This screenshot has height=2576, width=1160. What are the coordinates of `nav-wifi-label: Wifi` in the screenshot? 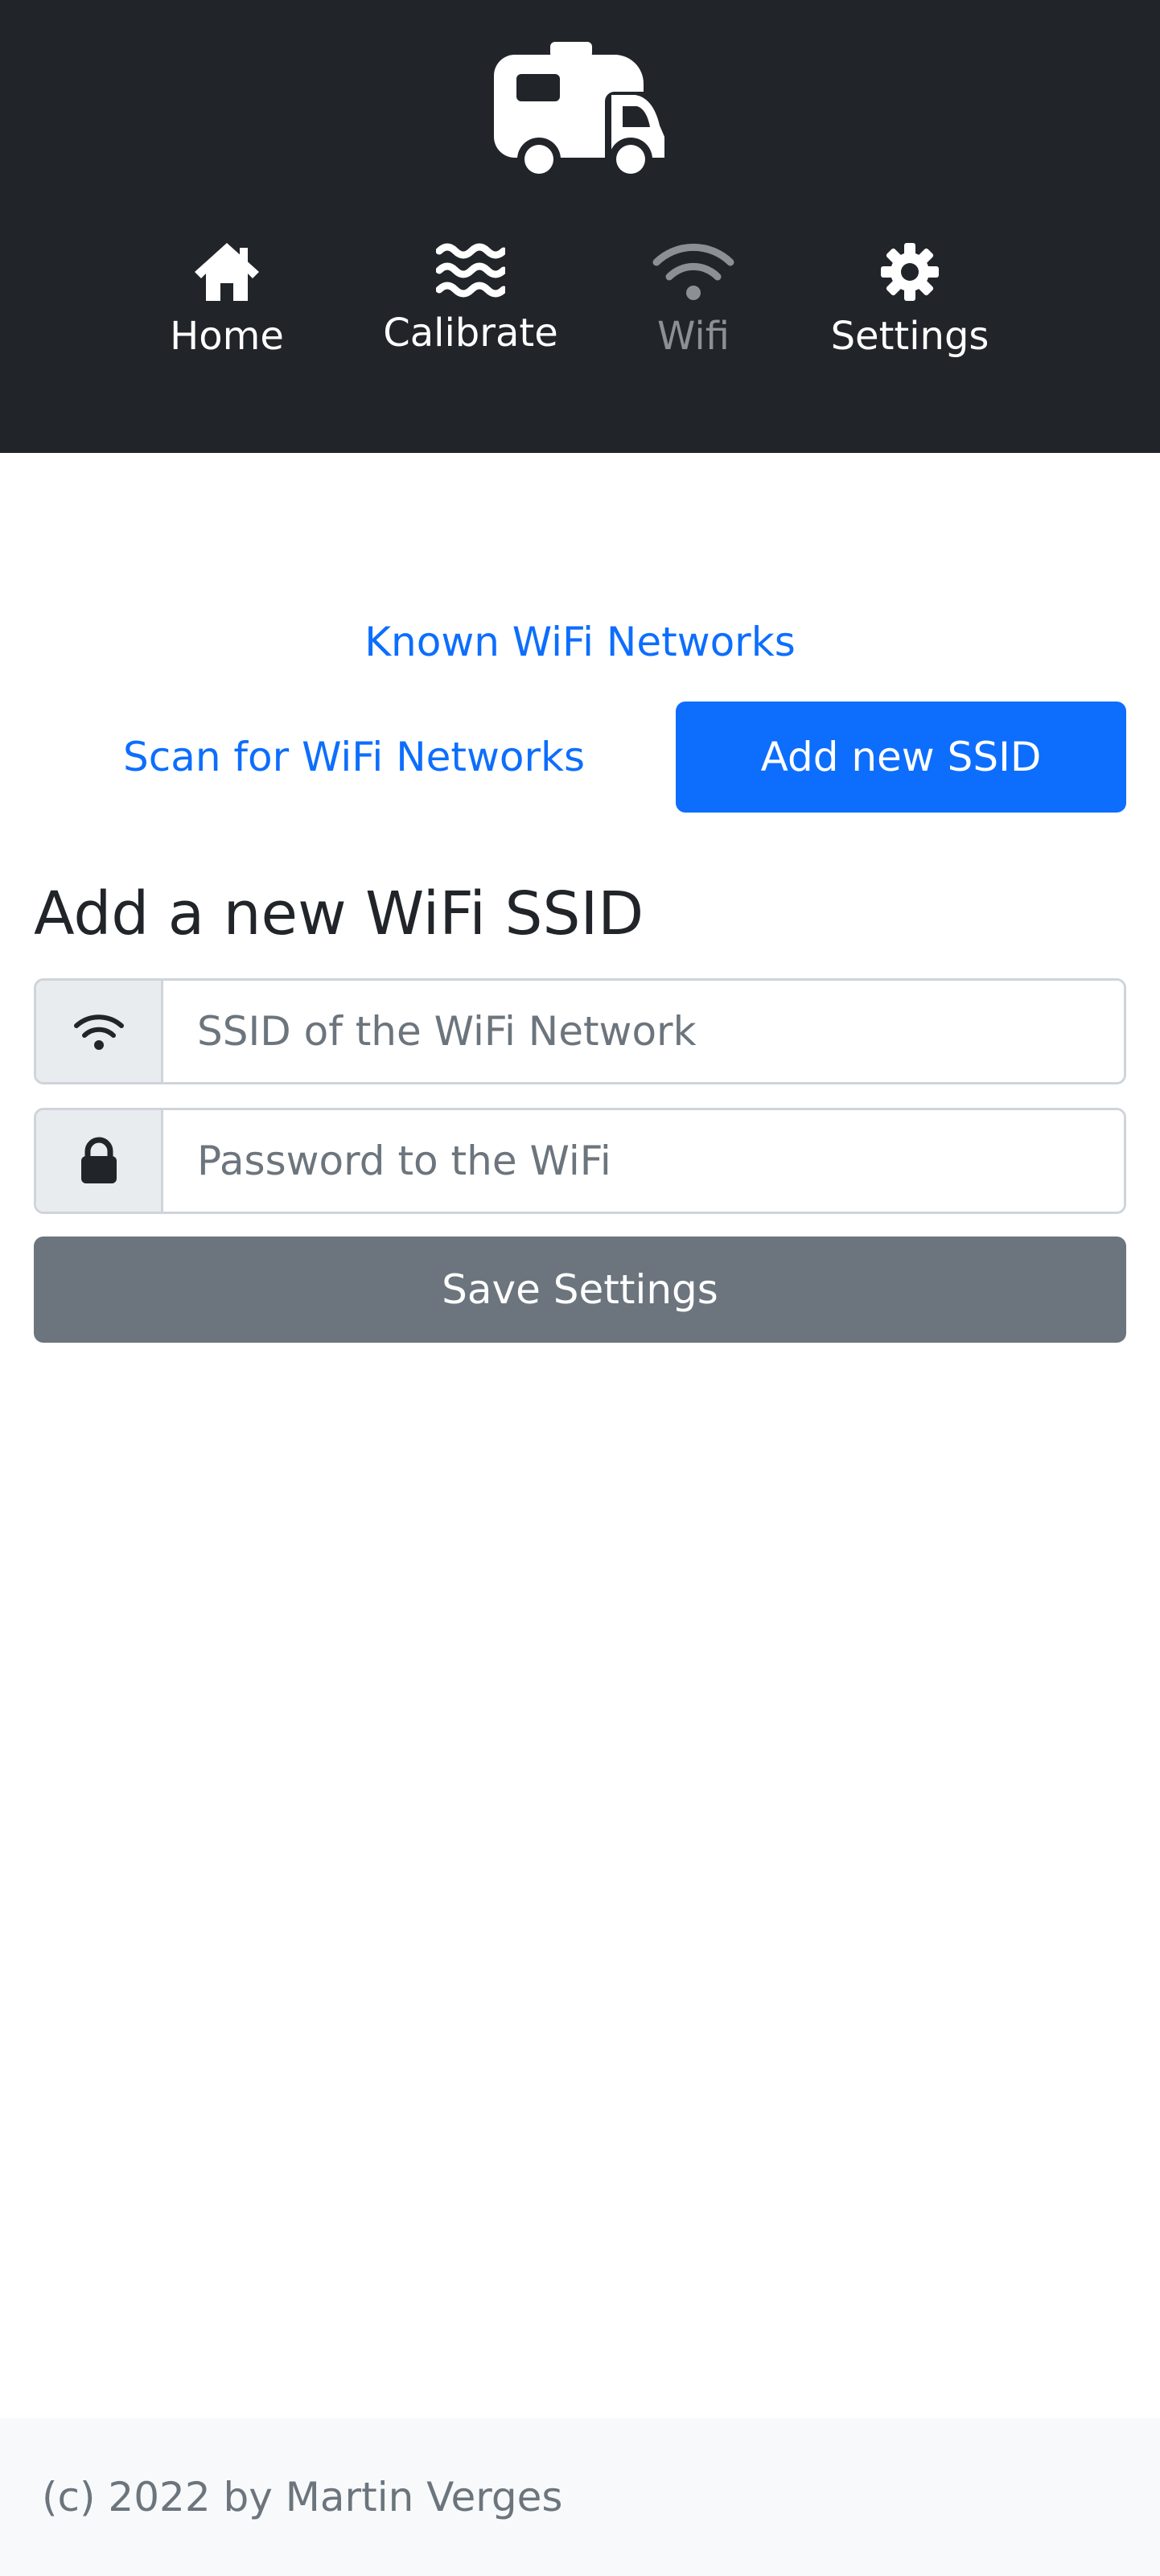 It's located at (693, 336).